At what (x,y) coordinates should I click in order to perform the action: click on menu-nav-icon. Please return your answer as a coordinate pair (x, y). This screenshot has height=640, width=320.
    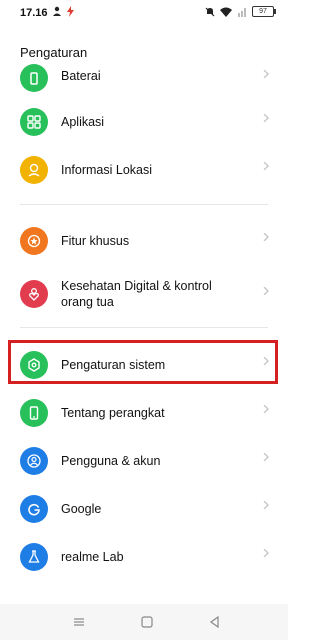
    Looking at the image, I should click on (79, 622).